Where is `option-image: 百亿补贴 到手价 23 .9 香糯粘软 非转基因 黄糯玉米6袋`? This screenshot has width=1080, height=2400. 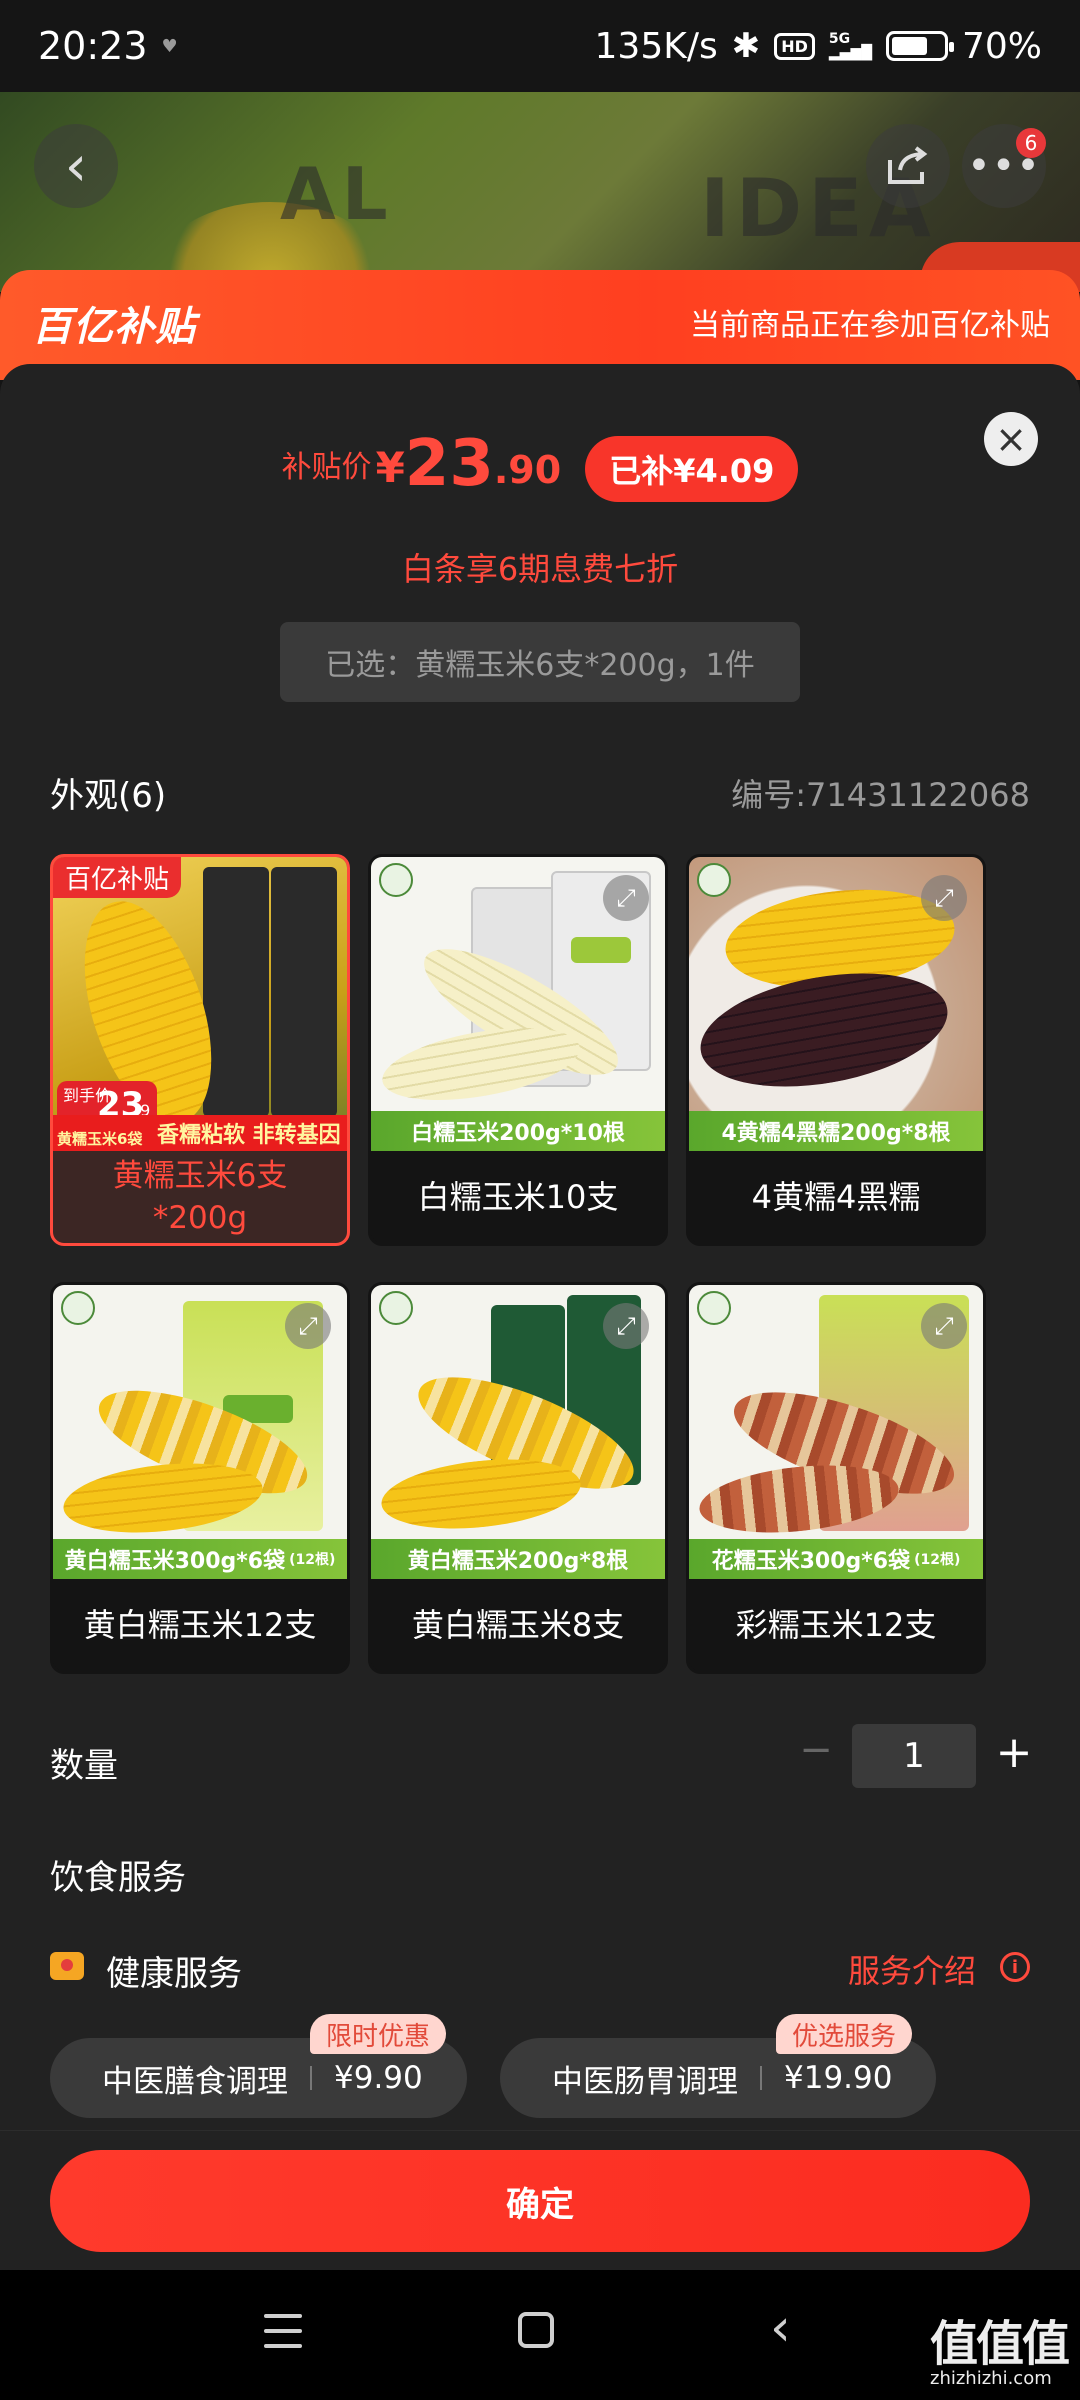
option-image: 百亿补贴 到手价 23 .9 香糯粘软 非转基因 黄糯玉米6袋 is located at coordinates (200, 1004).